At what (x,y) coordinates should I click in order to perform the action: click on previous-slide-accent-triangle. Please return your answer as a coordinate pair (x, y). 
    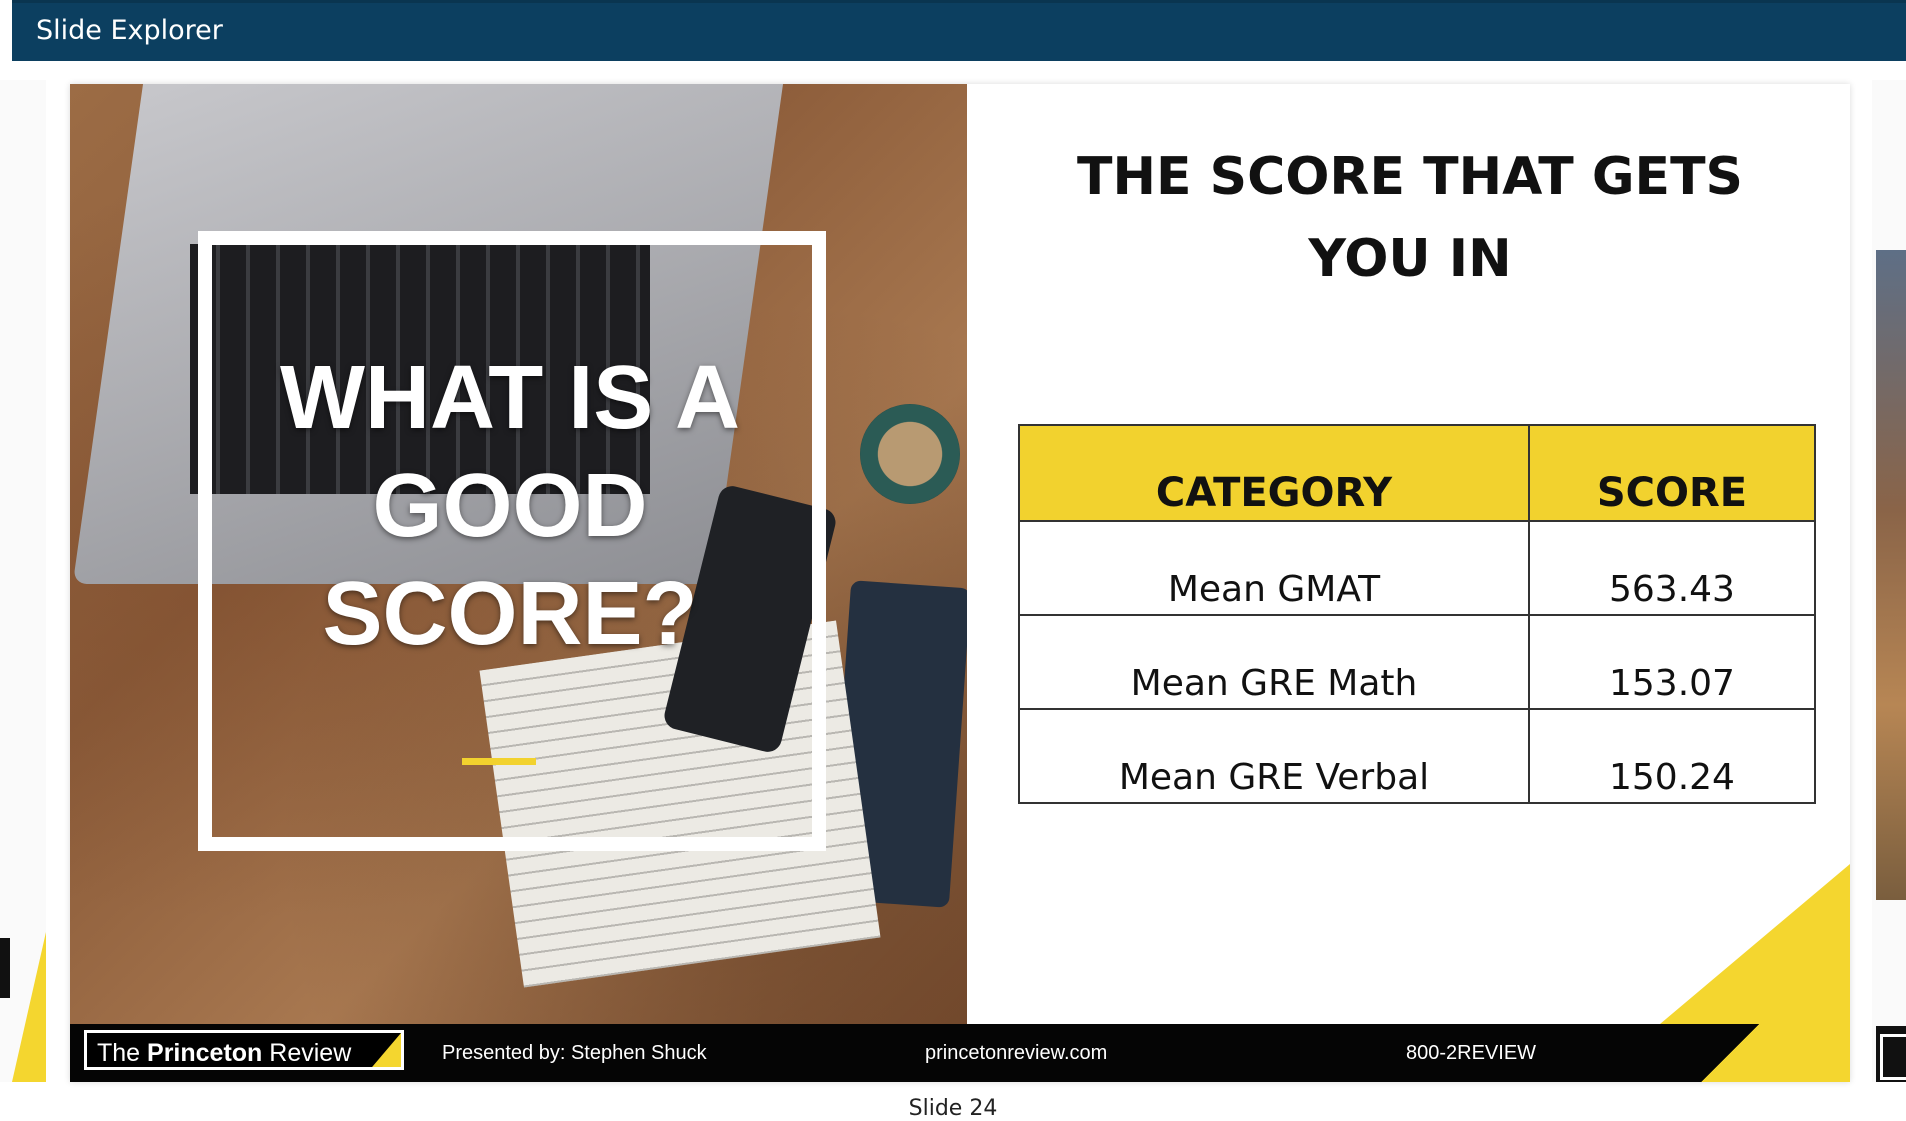
    Looking at the image, I should click on (29, 1007).